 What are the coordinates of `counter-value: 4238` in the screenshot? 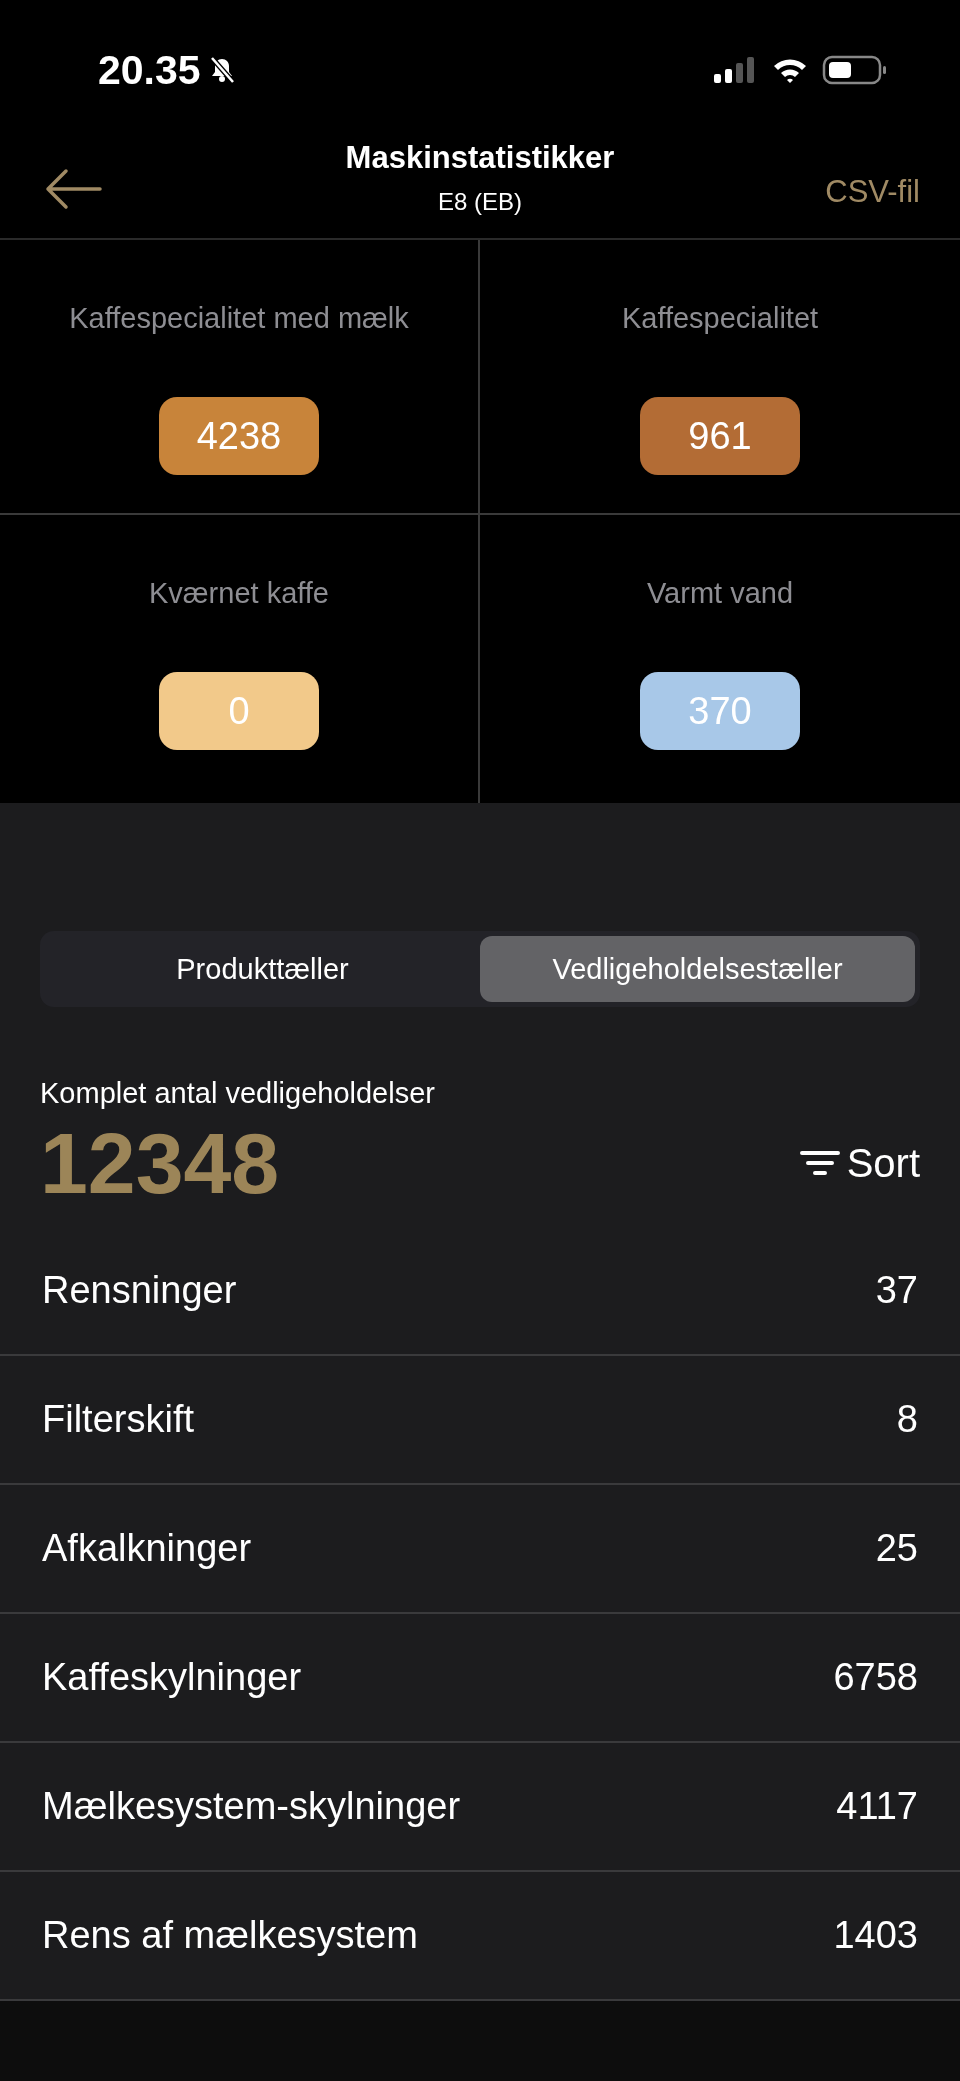 It's located at (239, 436).